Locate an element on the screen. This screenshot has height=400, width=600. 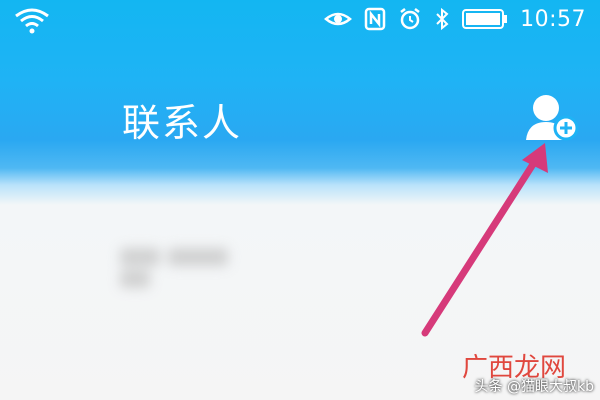
alarm-icon is located at coordinates (410, 19).